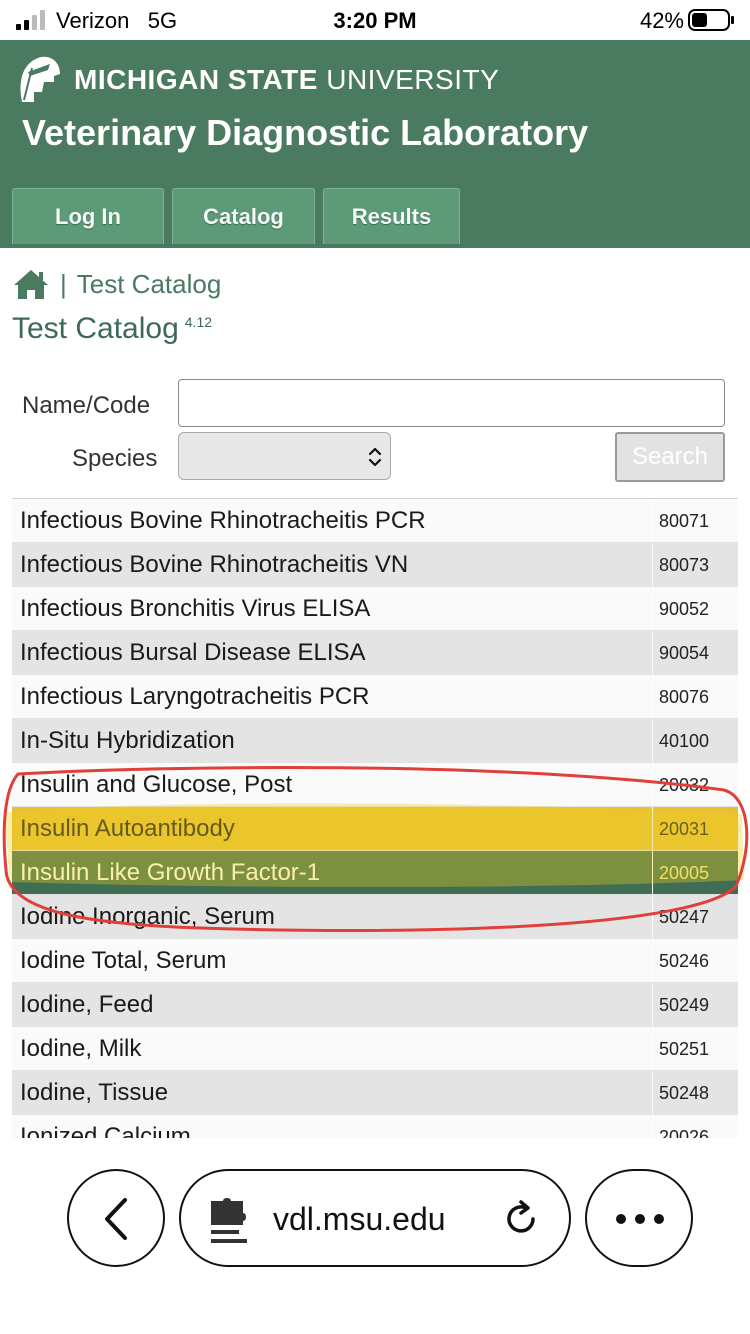 The image size is (750, 1334). Describe the element at coordinates (695, 1004) in the screenshot. I see `test-code: 50249` at that location.